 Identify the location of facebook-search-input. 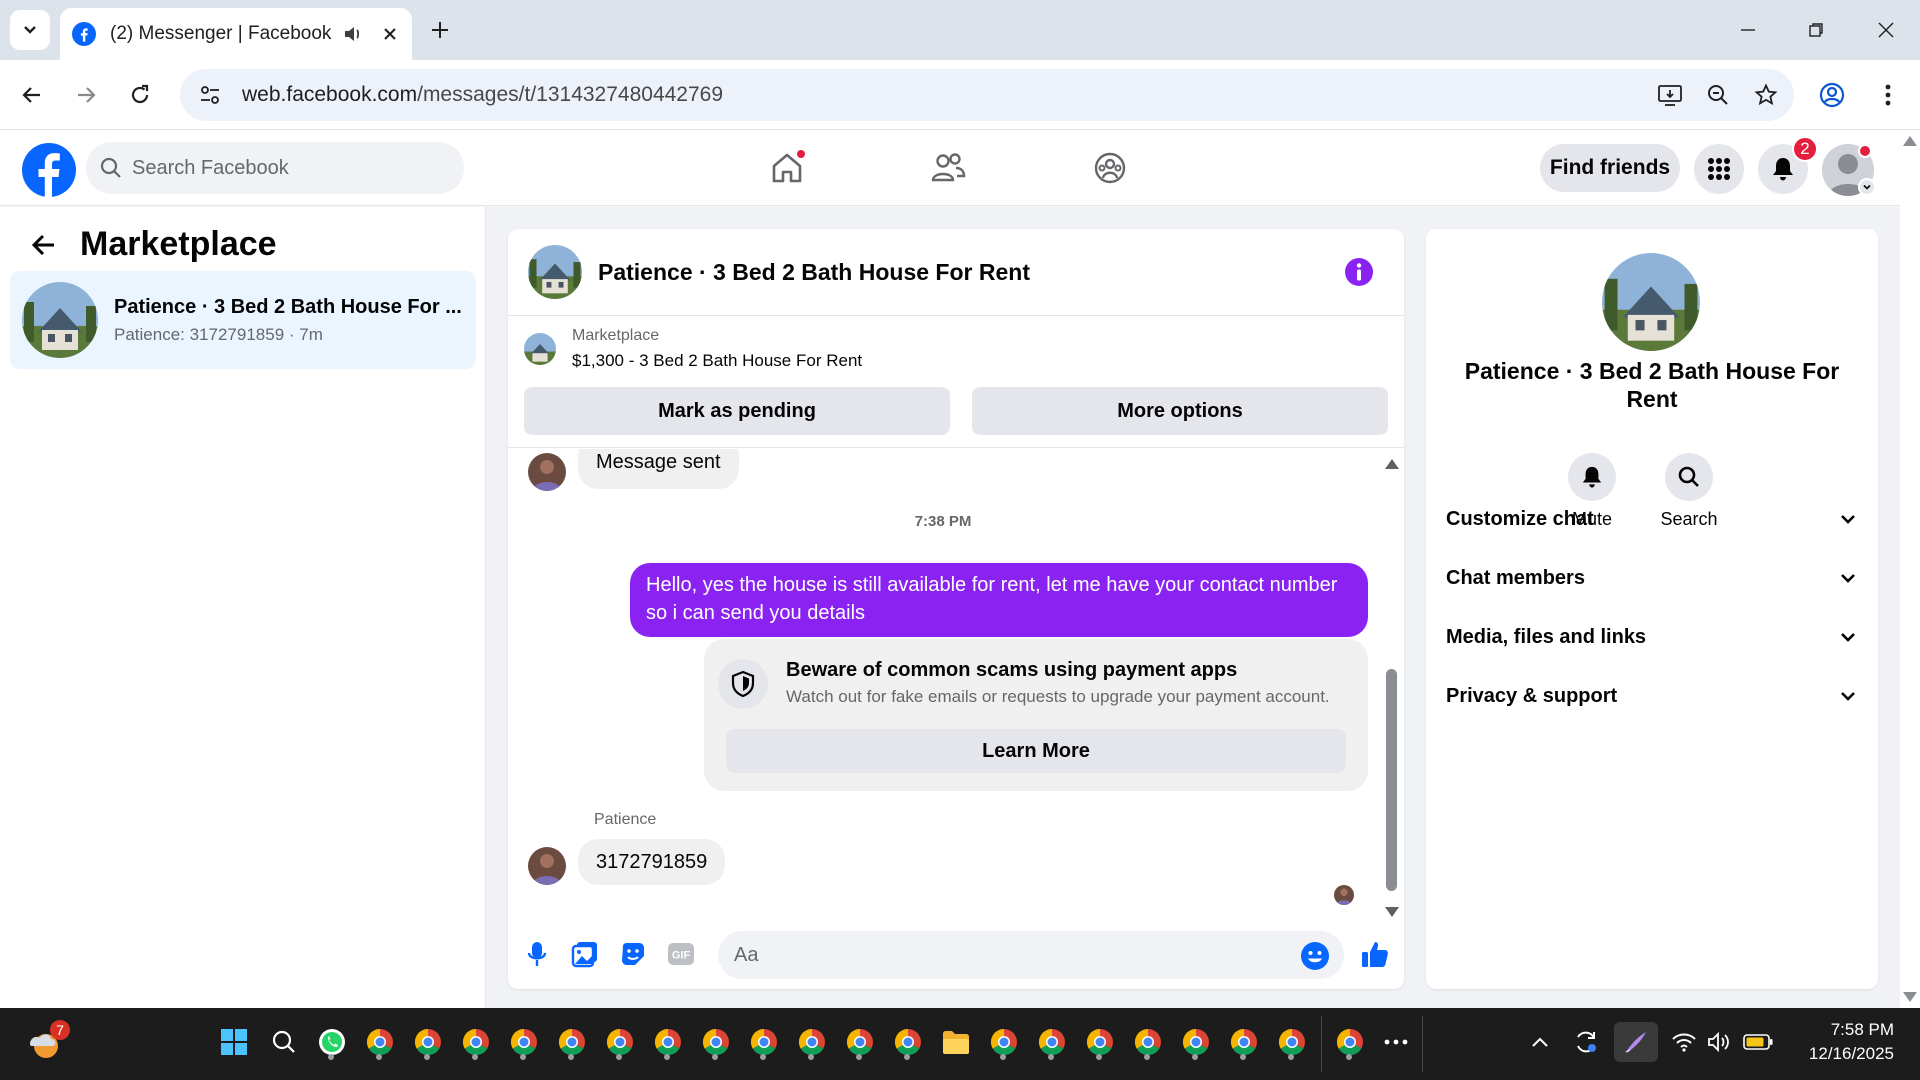
(282, 168).